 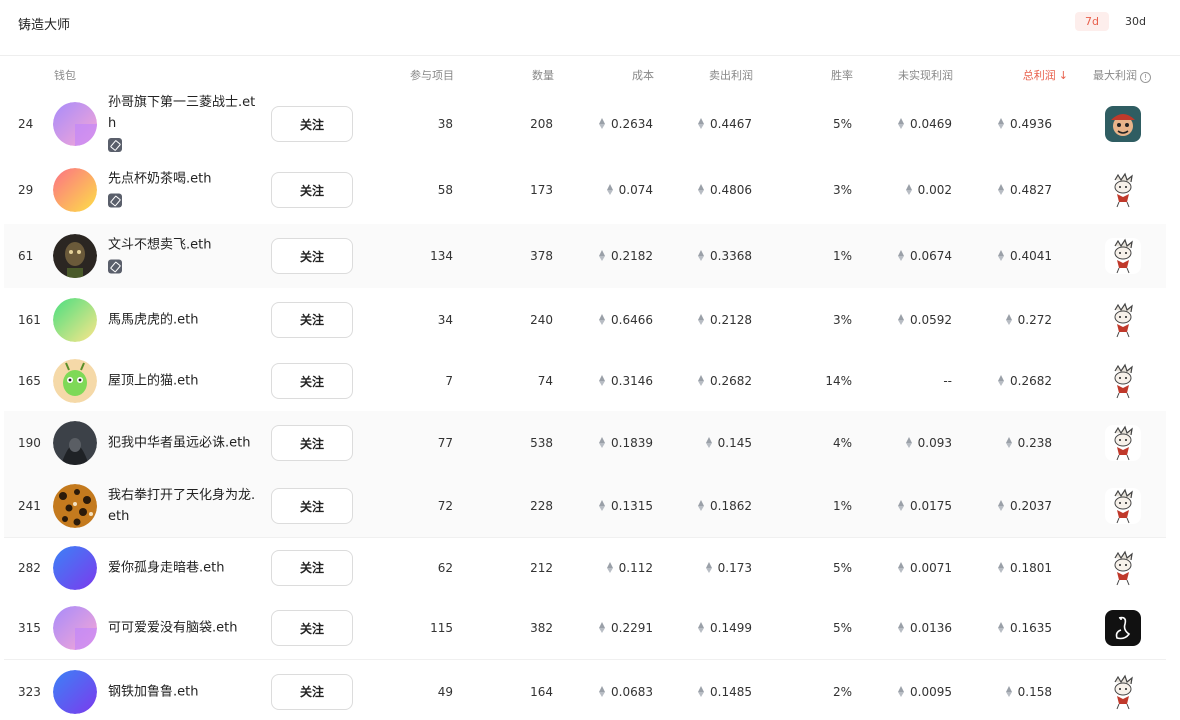 What do you see at coordinates (432, 75) in the screenshot?
I see `col-projects: 参与项目` at bounding box center [432, 75].